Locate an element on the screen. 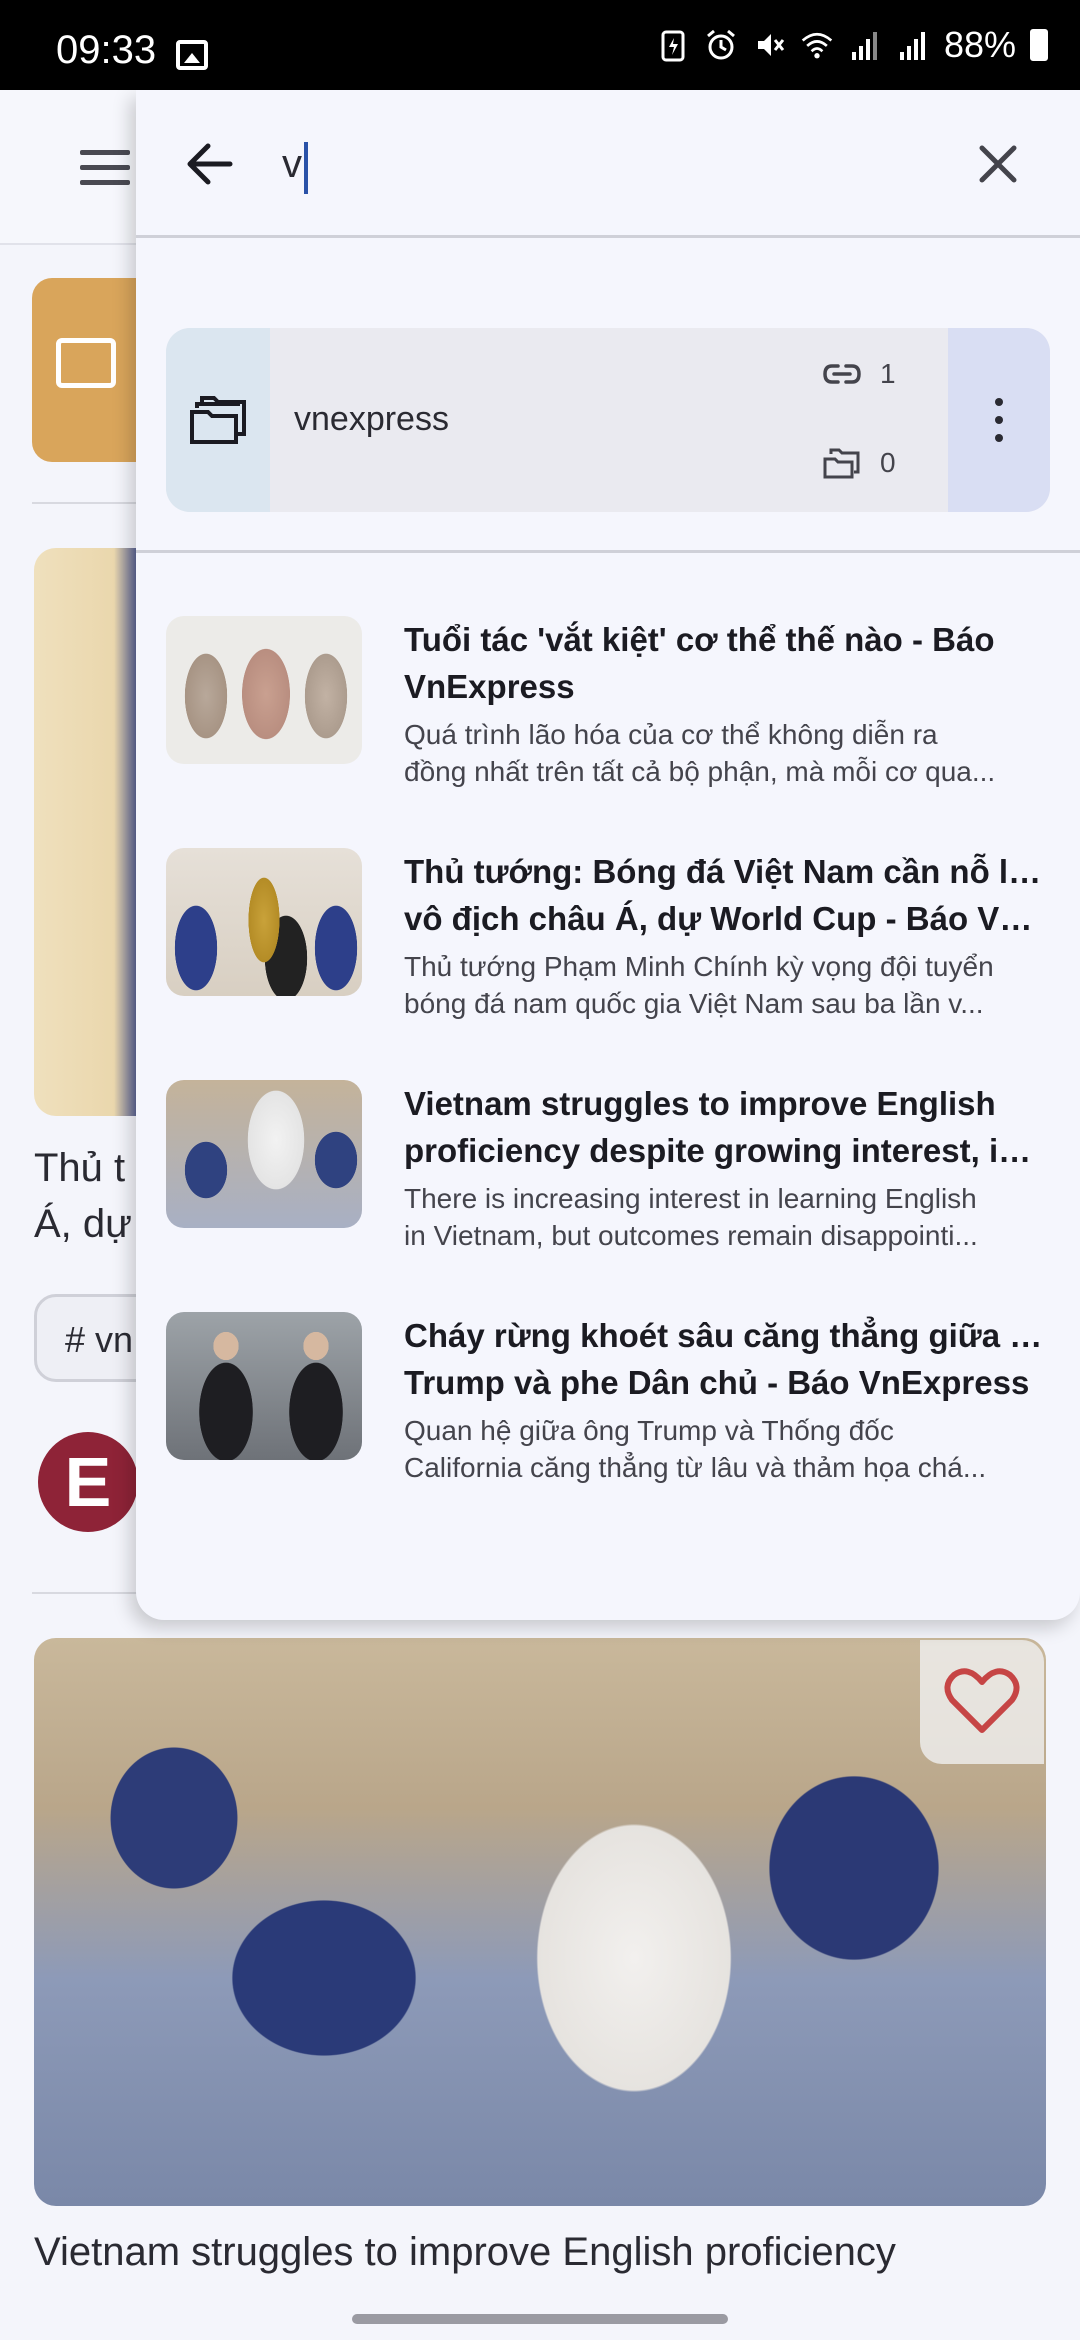 The width and height of the screenshot is (1080, 2340). link-icon is located at coordinates (842, 374).